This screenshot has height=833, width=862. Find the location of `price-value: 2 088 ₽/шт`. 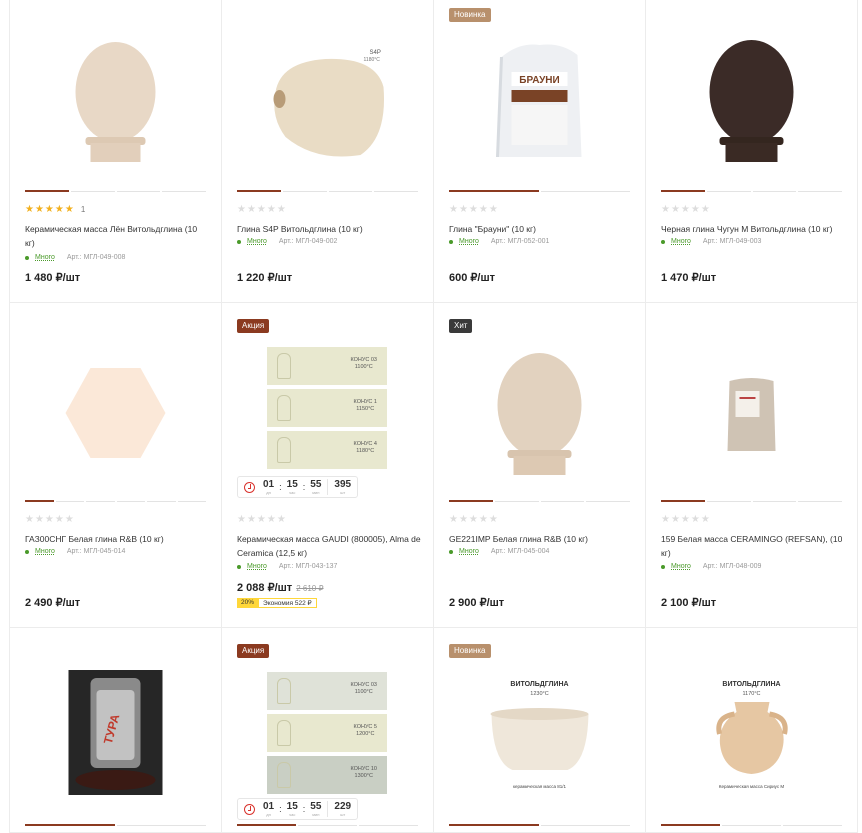

price-value: 2 088 ₽/шт is located at coordinates (265, 588).